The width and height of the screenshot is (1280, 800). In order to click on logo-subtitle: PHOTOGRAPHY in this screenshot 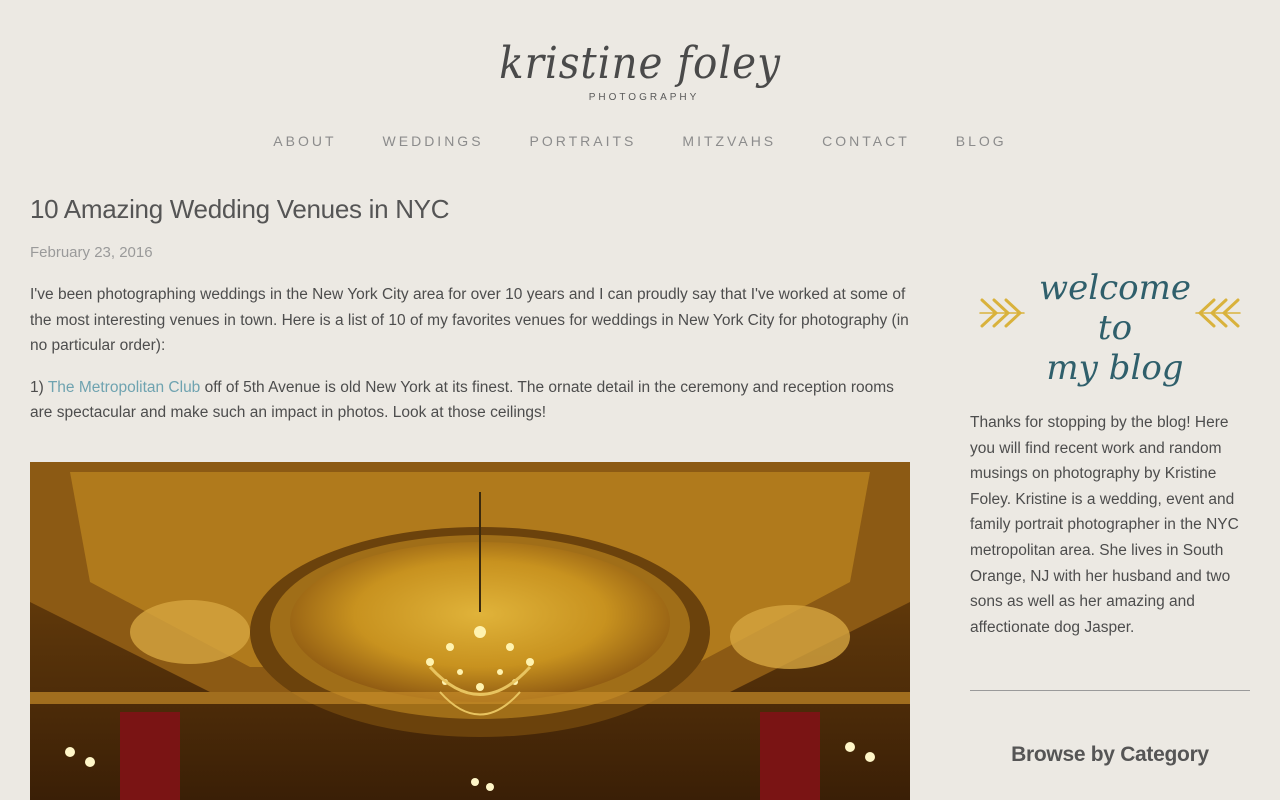, I will do `click(644, 97)`.